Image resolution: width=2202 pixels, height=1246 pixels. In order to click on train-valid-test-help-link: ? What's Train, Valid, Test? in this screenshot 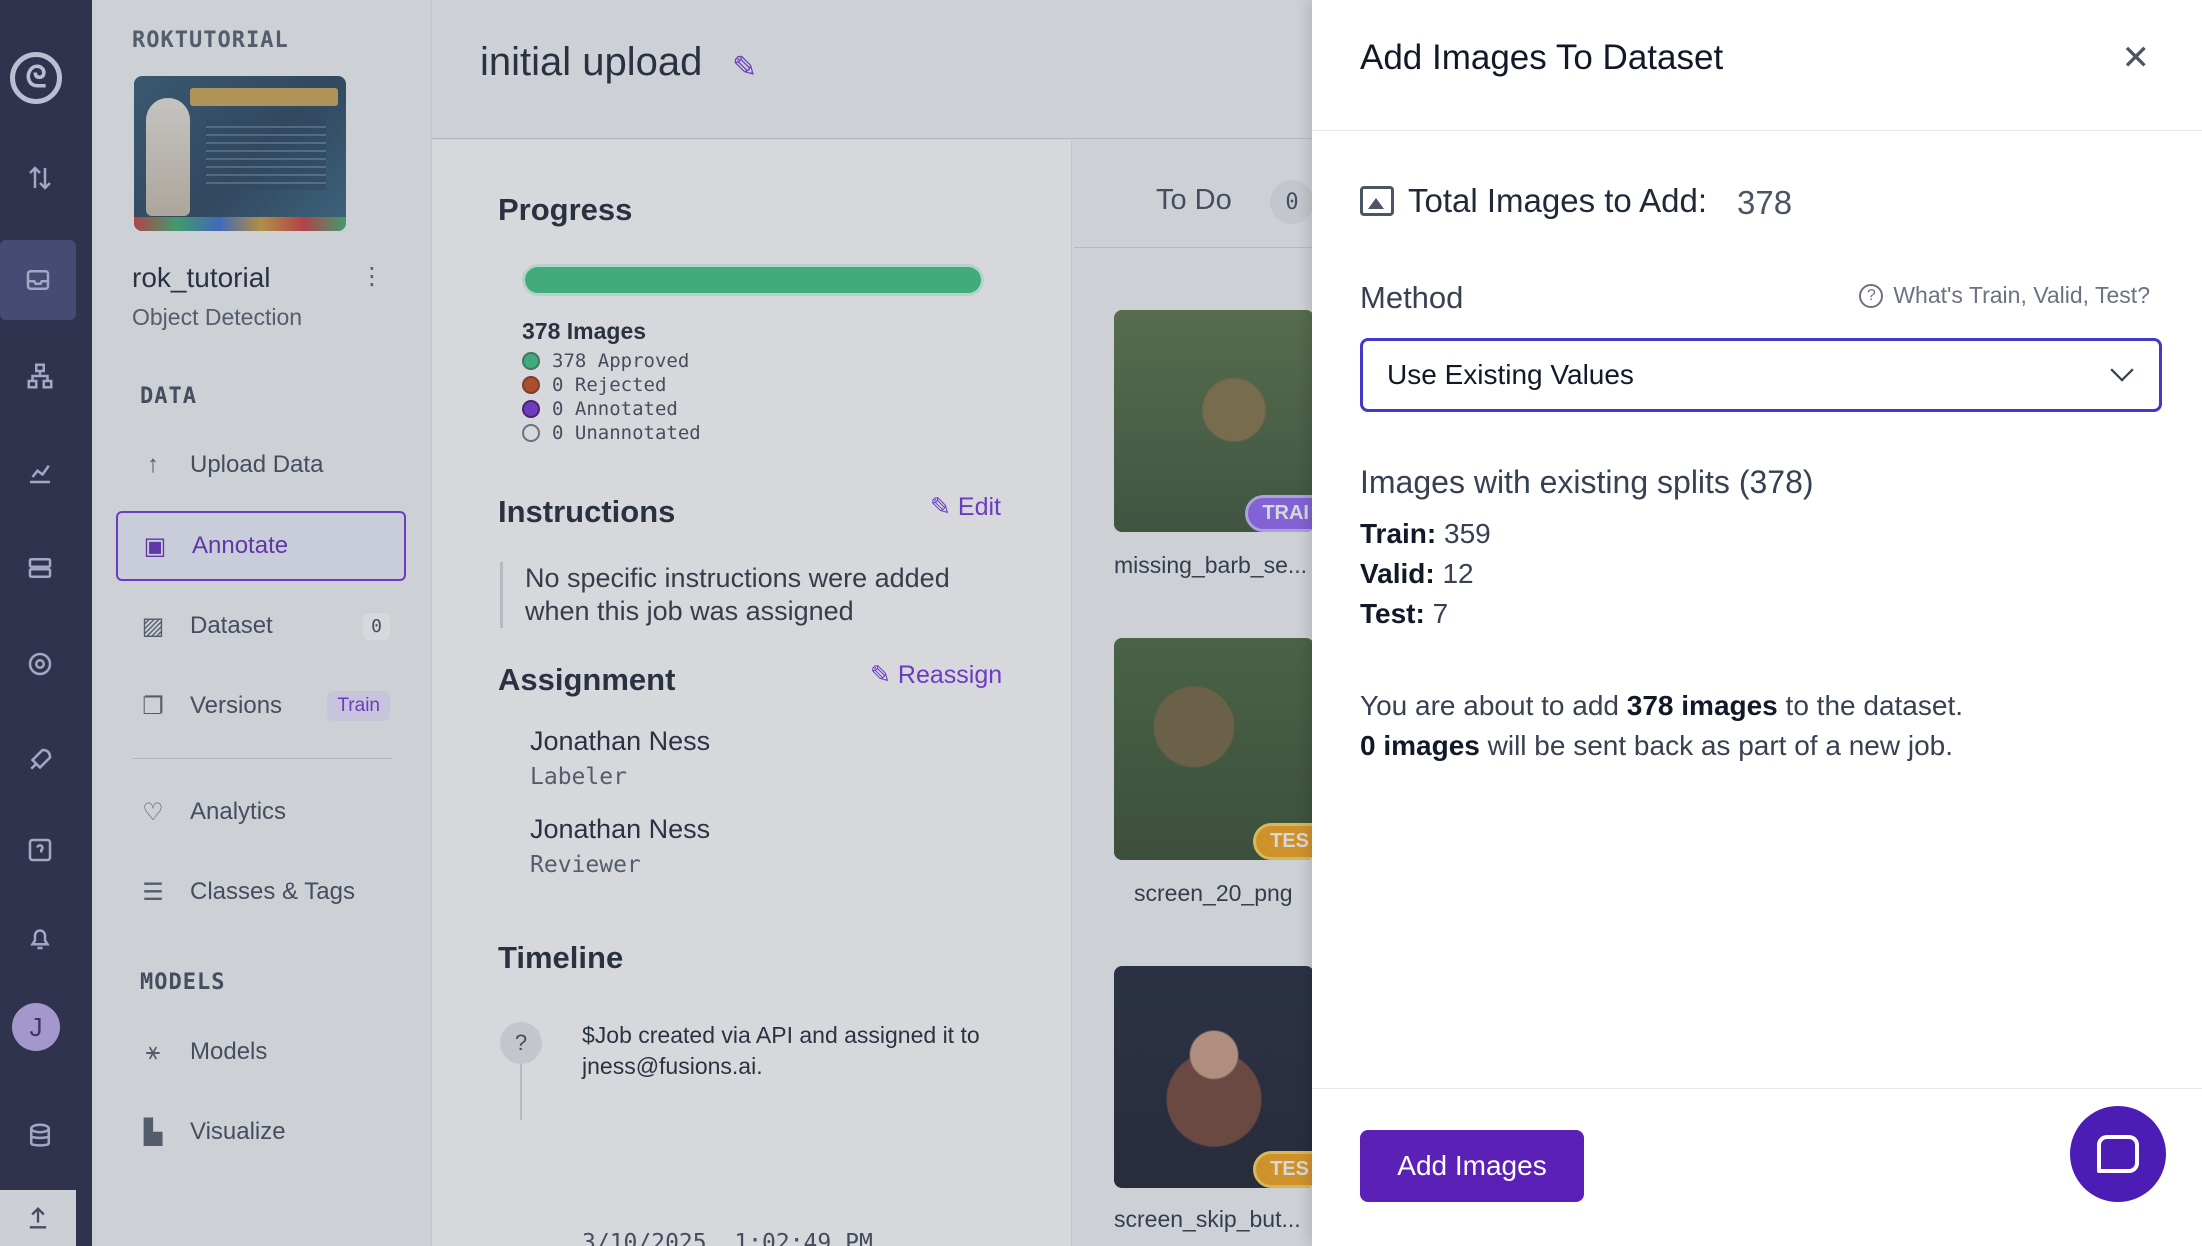, I will do `click(2004, 295)`.